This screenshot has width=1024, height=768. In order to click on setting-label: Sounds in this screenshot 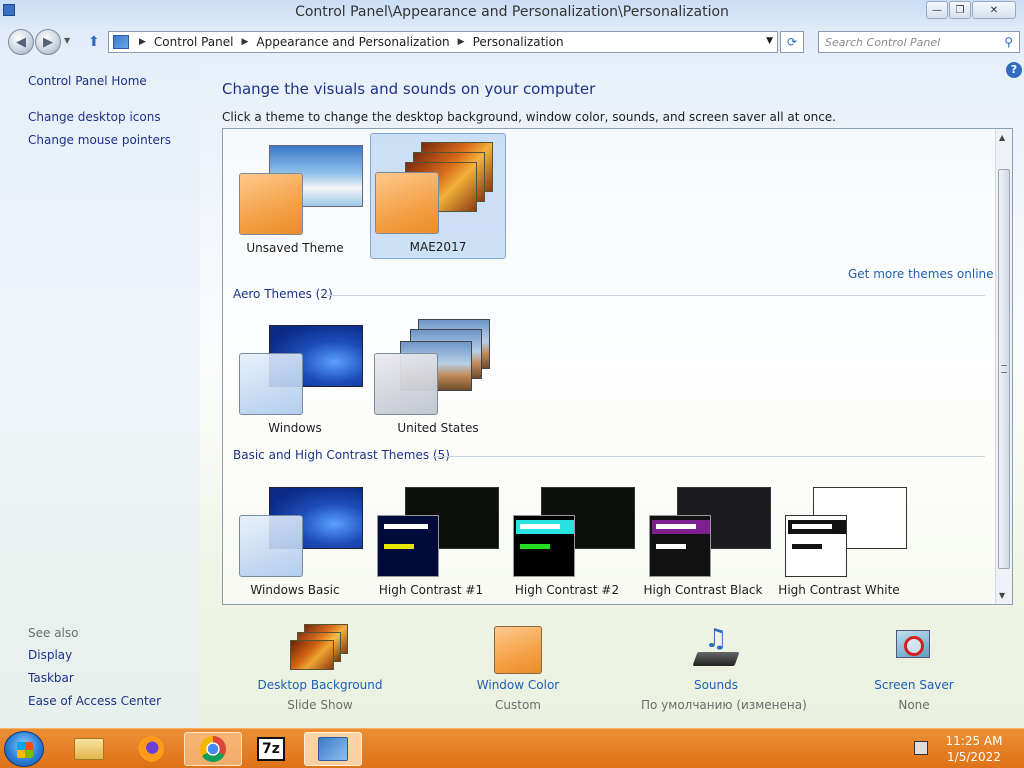, I will do `click(716, 685)`.